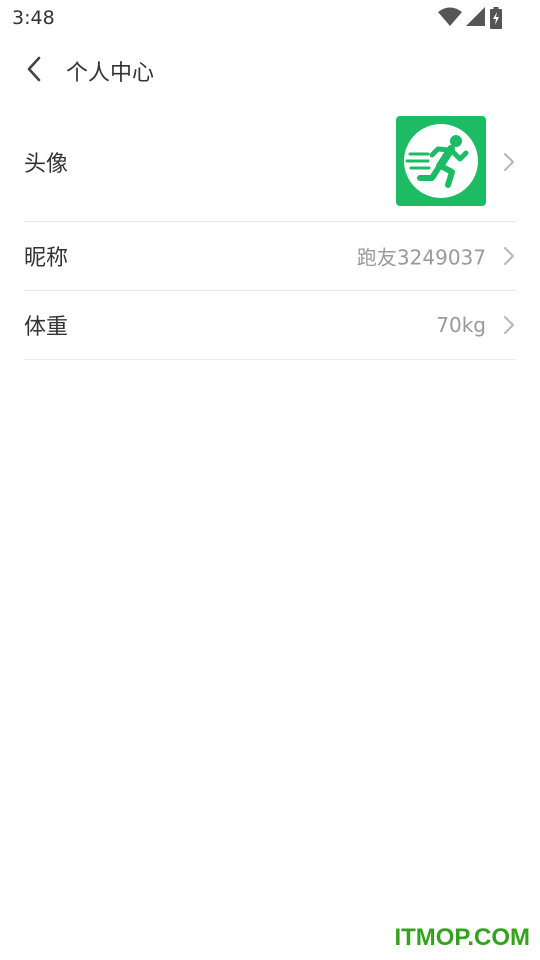 This screenshot has height=960, width=540. I want to click on page-title: 个人中心, so click(110, 73).